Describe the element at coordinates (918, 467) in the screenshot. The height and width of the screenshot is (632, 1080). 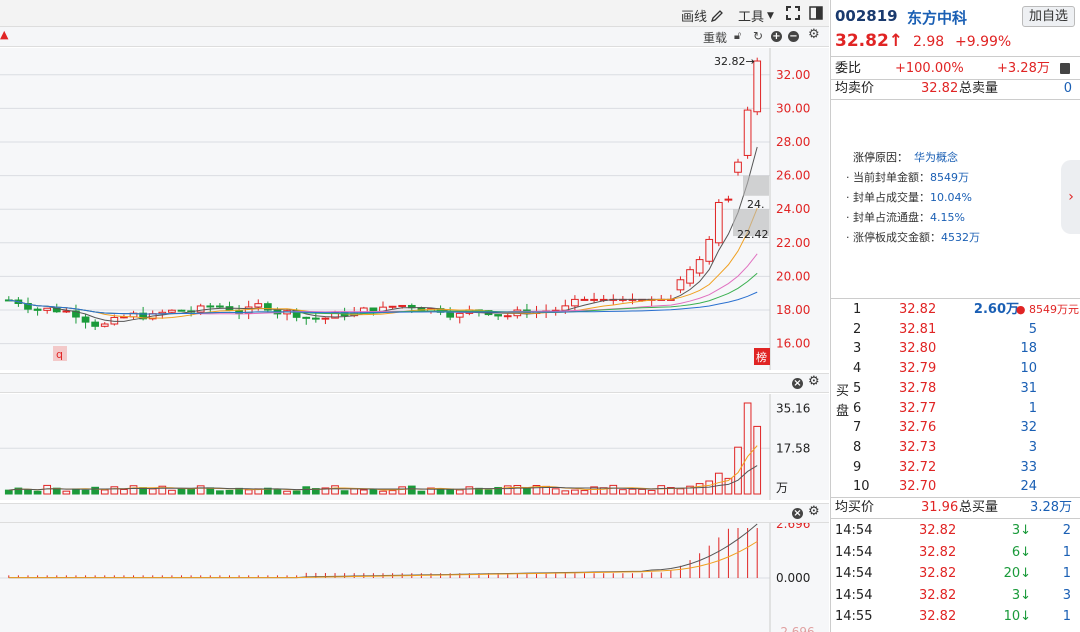
I see `order-price: 32.72` at that location.